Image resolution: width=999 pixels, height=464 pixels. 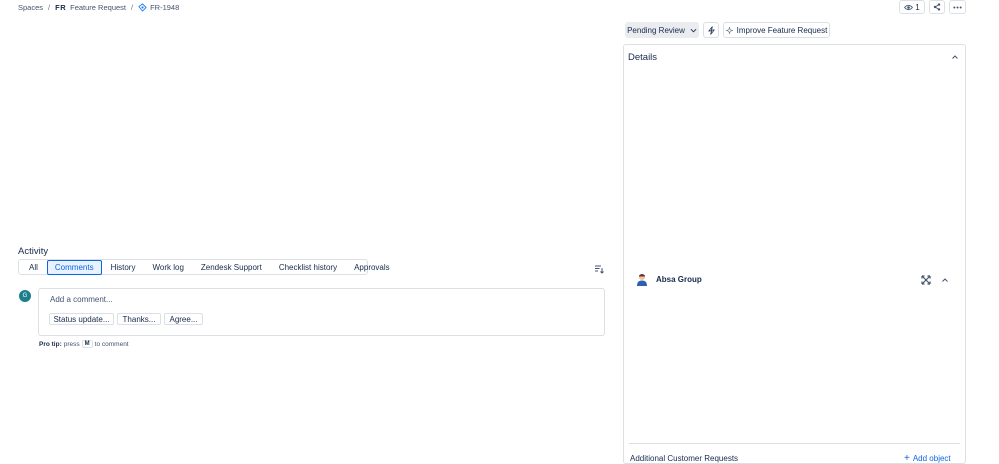 I want to click on tab-checklist-history: Checklist history, so click(x=308, y=267).